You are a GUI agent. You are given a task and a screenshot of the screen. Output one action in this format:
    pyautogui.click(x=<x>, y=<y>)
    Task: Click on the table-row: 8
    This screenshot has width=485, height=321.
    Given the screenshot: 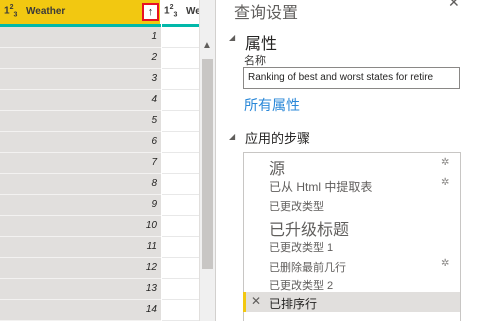 What is the action you would take?
    pyautogui.click(x=99, y=184)
    